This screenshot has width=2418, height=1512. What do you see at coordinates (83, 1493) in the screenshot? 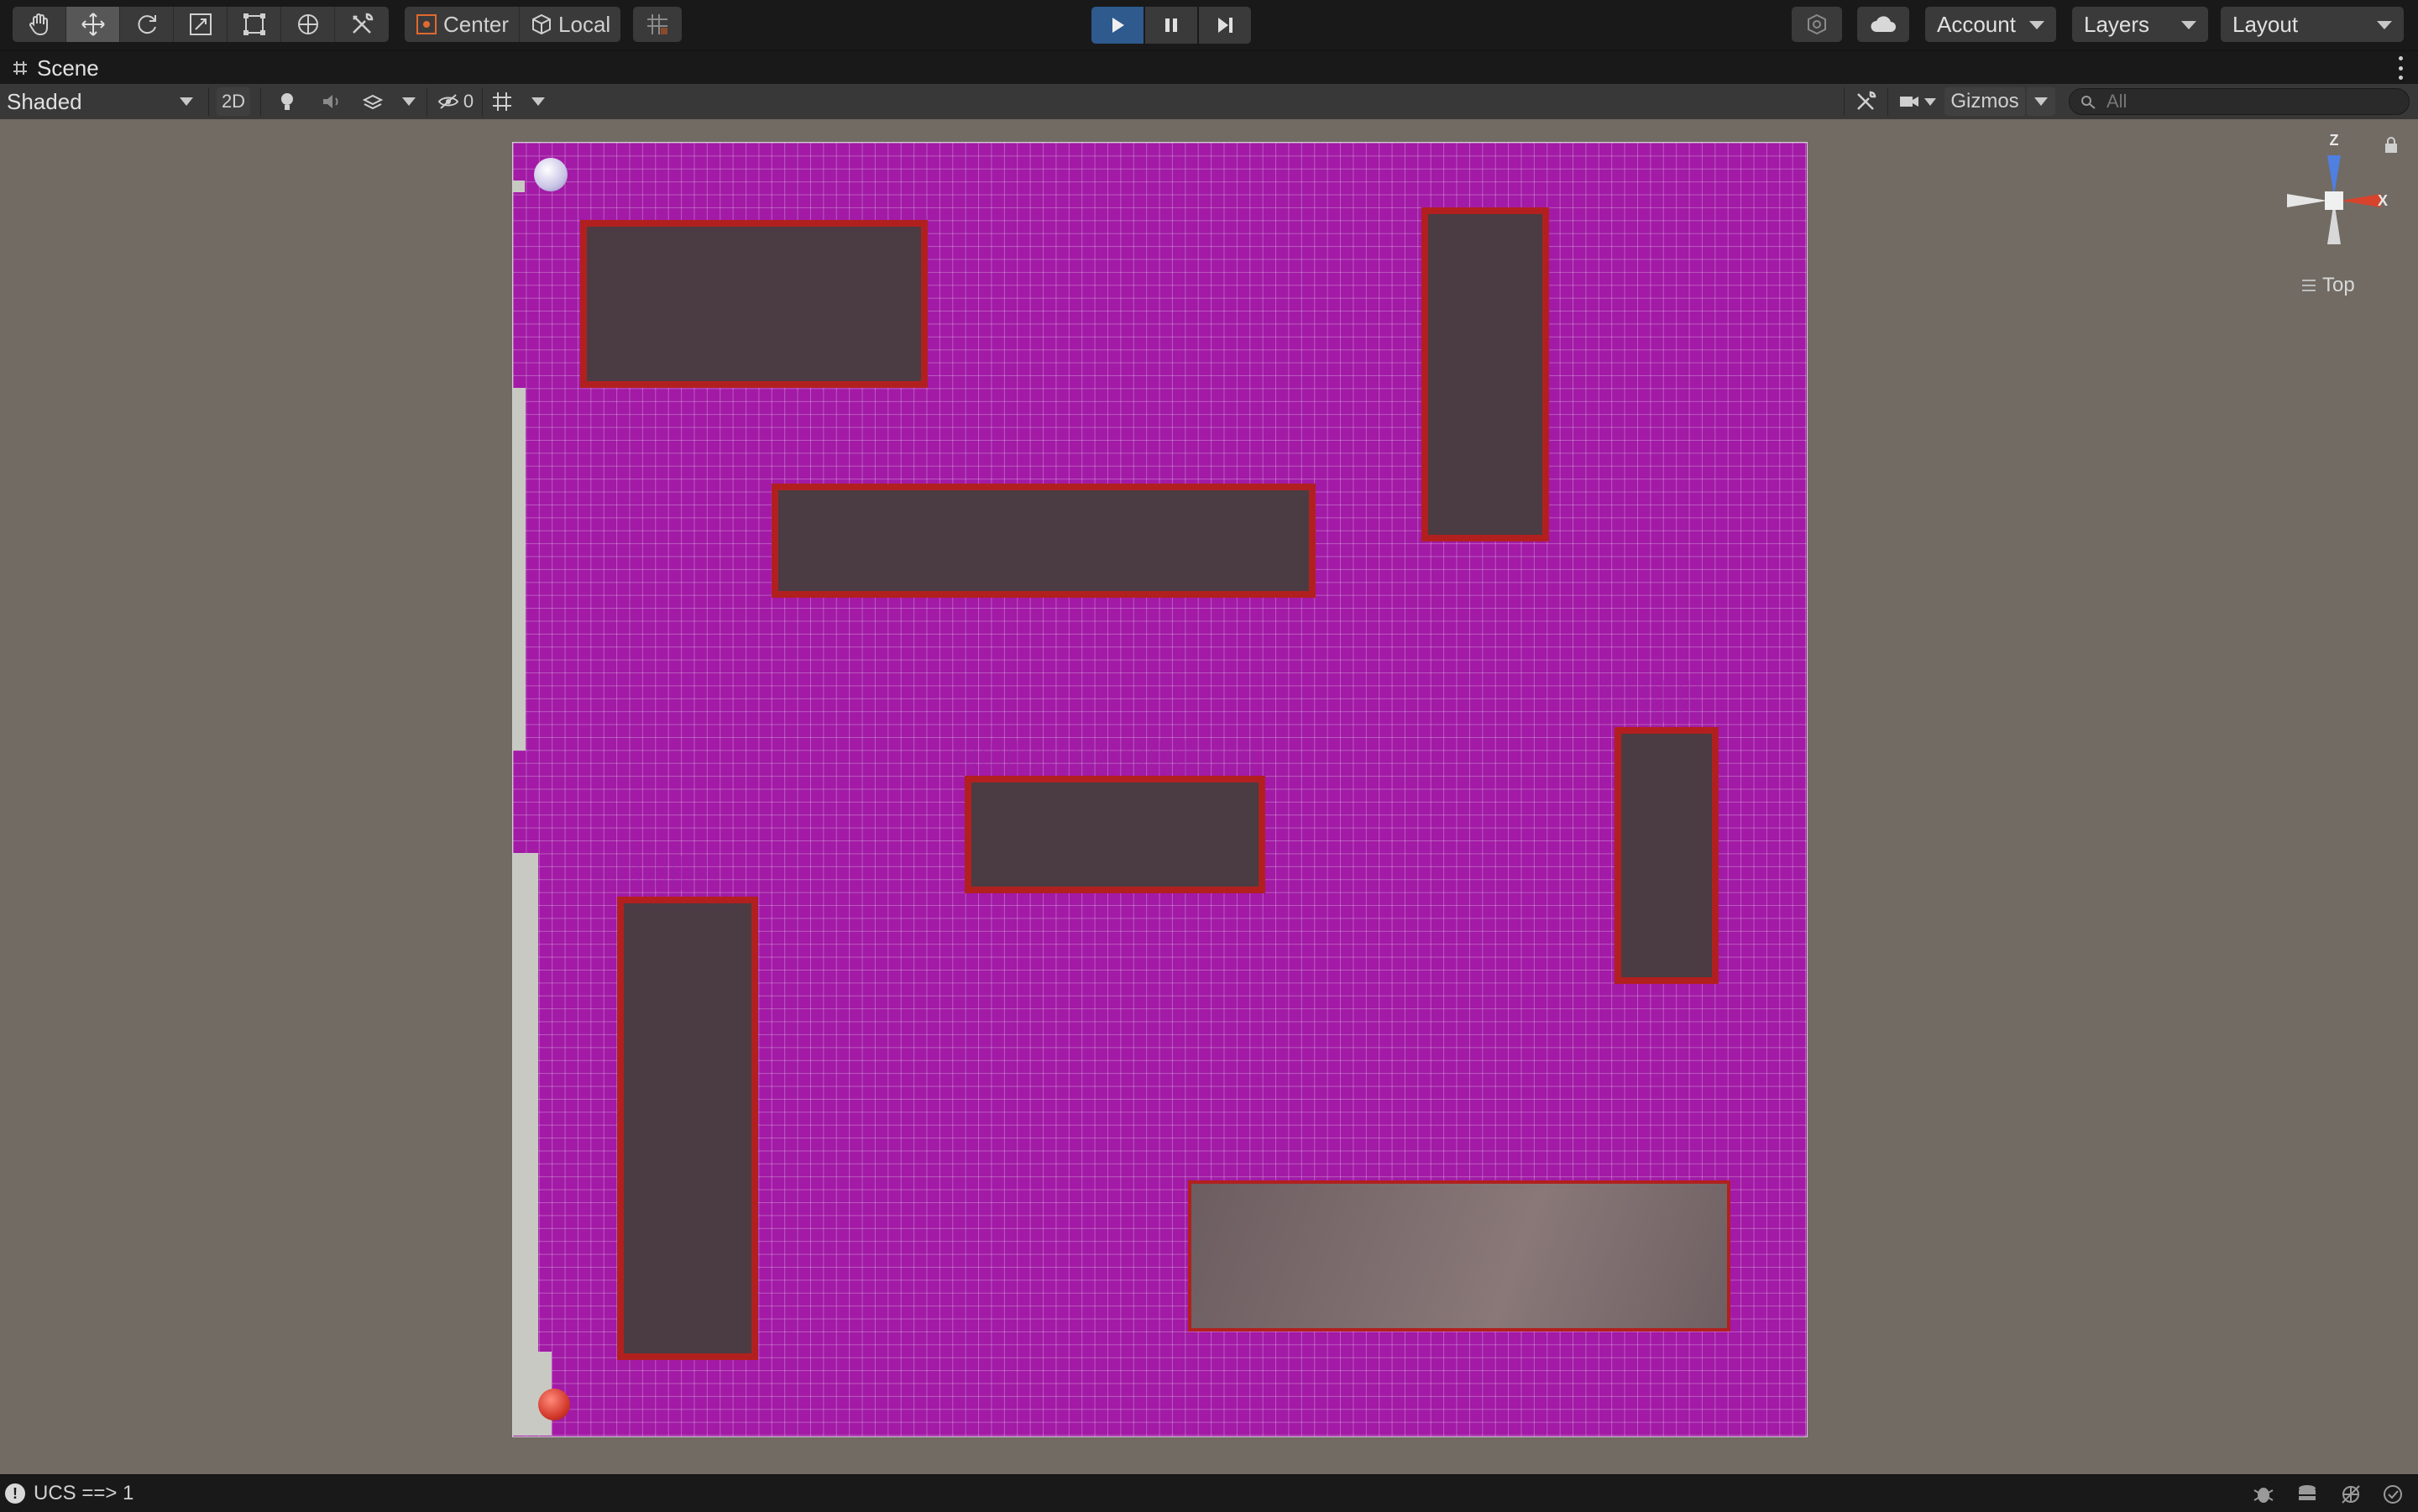
I see `status-message: UCS ==> 1` at bounding box center [83, 1493].